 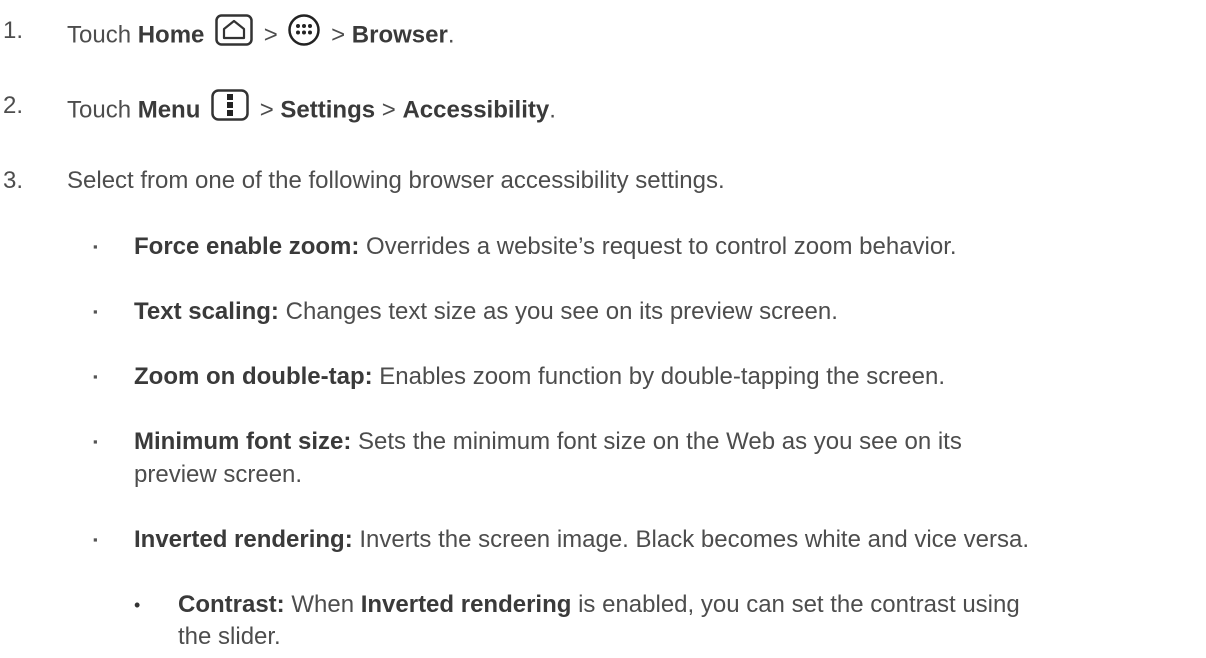 What do you see at coordinates (230, 109) in the screenshot?
I see `menu-icon` at bounding box center [230, 109].